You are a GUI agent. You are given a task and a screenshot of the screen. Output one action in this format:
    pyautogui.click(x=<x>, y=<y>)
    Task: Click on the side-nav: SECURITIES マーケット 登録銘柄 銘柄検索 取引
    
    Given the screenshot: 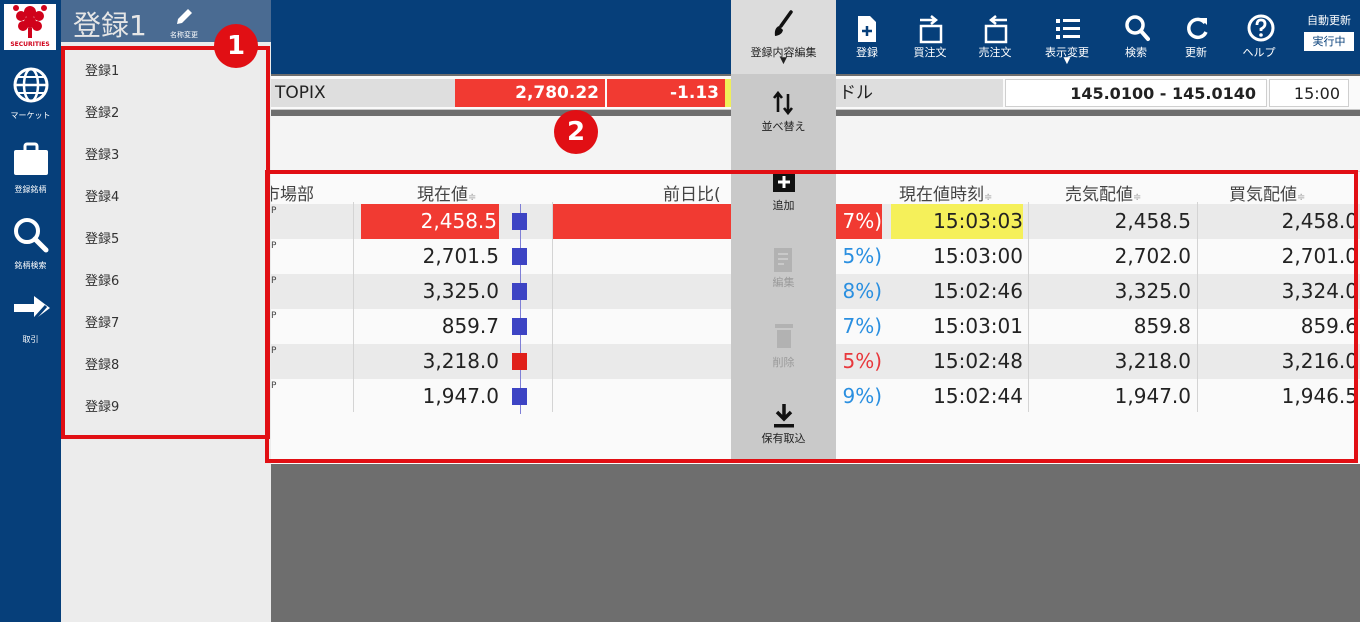 What is the action you would take?
    pyautogui.click(x=30, y=311)
    